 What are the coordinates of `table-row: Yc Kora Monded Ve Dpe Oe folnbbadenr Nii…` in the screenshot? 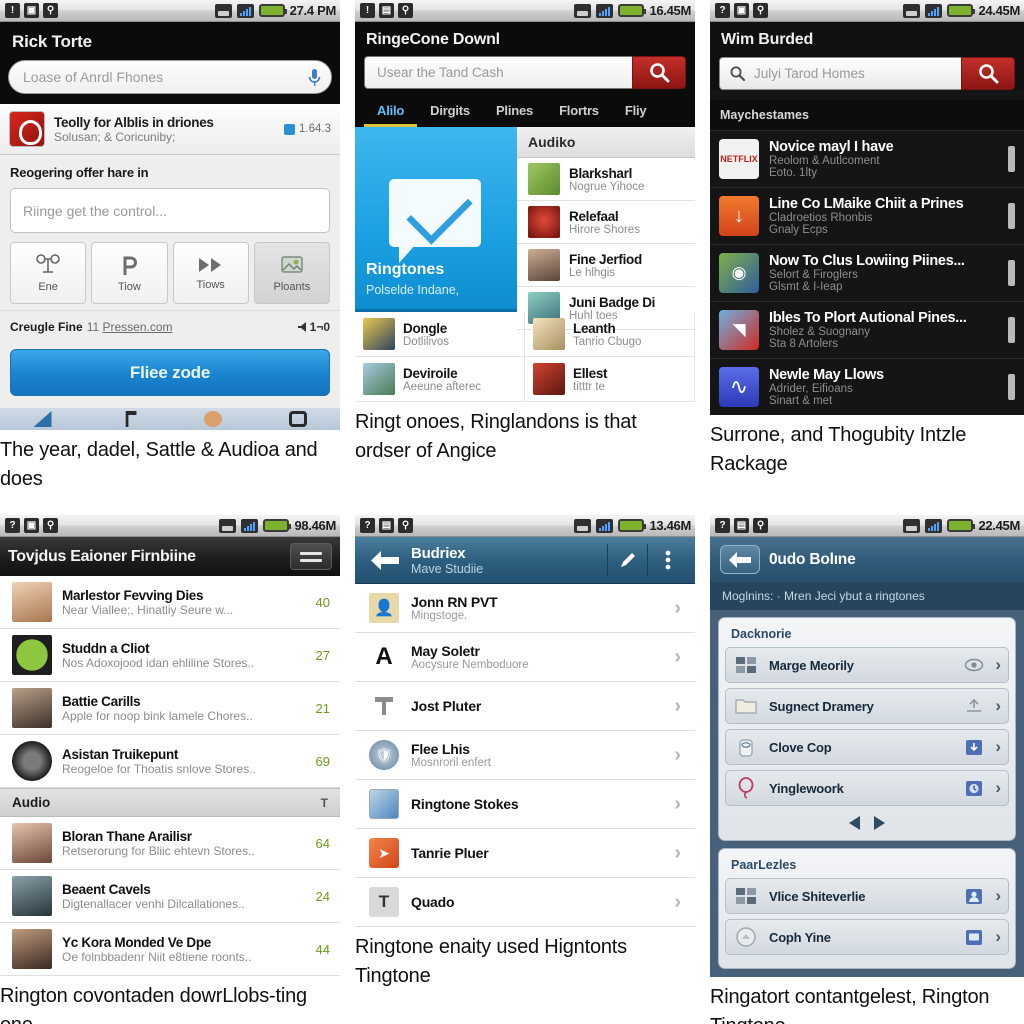 It's located at (170, 949).